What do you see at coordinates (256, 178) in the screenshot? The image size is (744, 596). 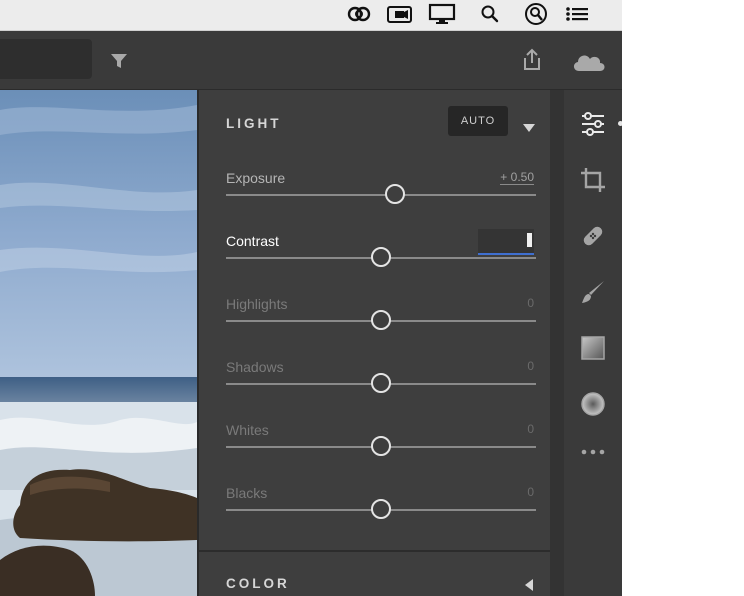 I see `exposure-label: Exposure` at bounding box center [256, 178].